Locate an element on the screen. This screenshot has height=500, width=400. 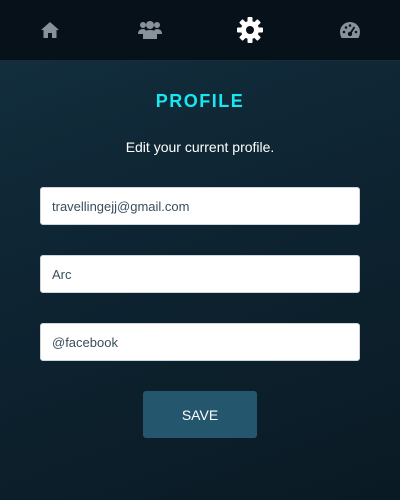
nav-dashboard is located at coordinates (350, 30).